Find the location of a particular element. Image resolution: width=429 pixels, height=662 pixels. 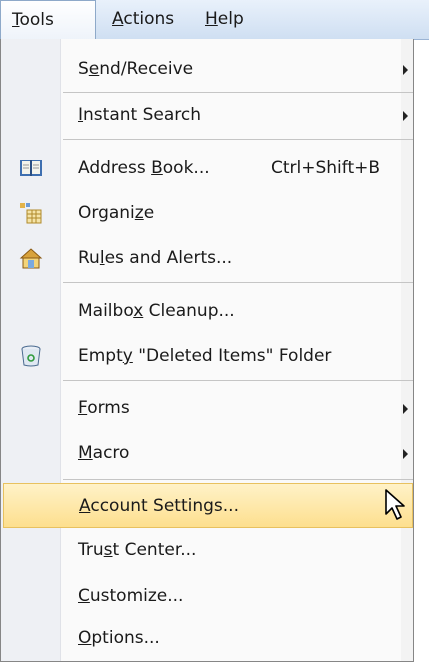

menu-item-forms: Forms is located at coordinates (207, 408).